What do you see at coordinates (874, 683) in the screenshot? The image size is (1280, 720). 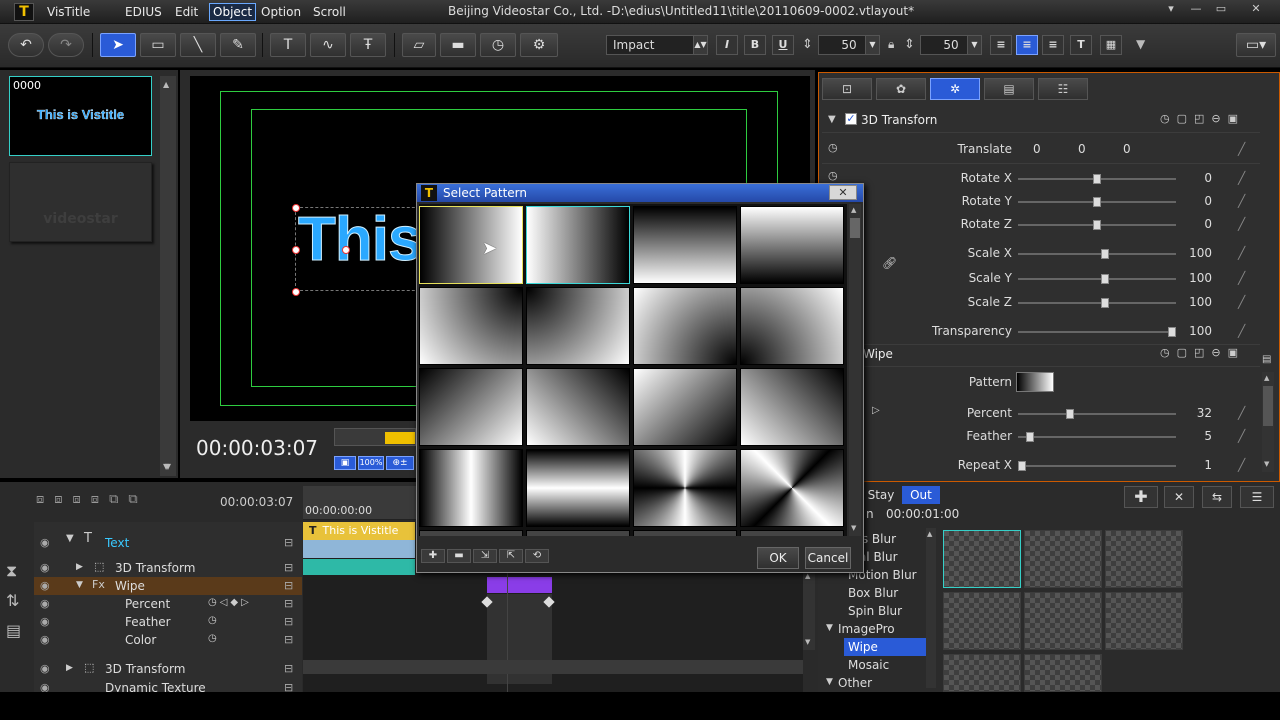 I see `effect-list-item: Other` at bounding box center [874, 683].